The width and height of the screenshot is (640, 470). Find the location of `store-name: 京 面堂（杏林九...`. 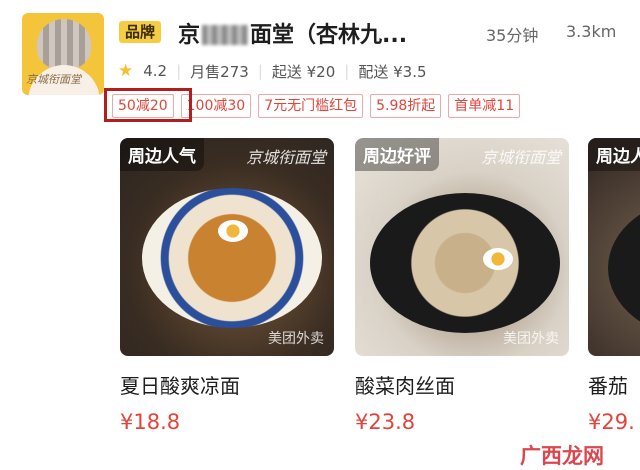

store-name: 京 面堂（杏林九... is located at coordinates (292, 33).